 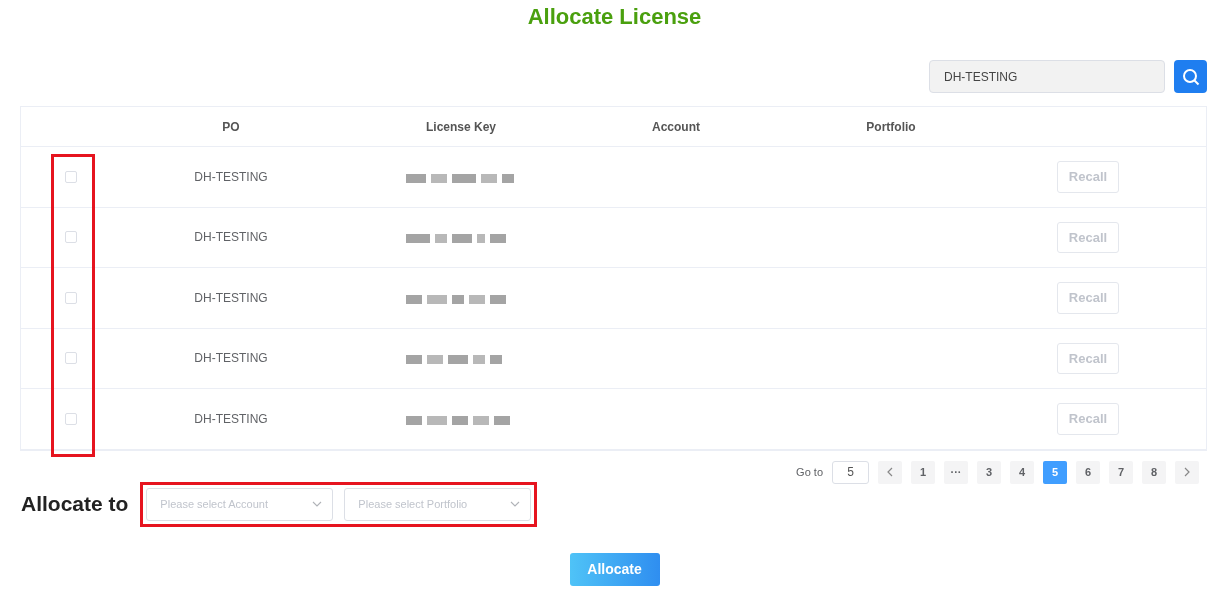 What do you see at coordinates (460, 126) in the screenshot?
I see `column-header: License Key` at bounding box center [460, 126].